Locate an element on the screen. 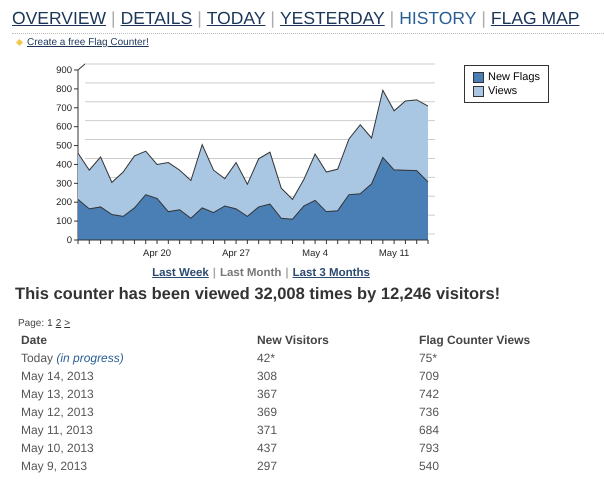 This screenshot has width=604, height=502. date-cell: May 13, 2013 is located at coordinates (57, 394).